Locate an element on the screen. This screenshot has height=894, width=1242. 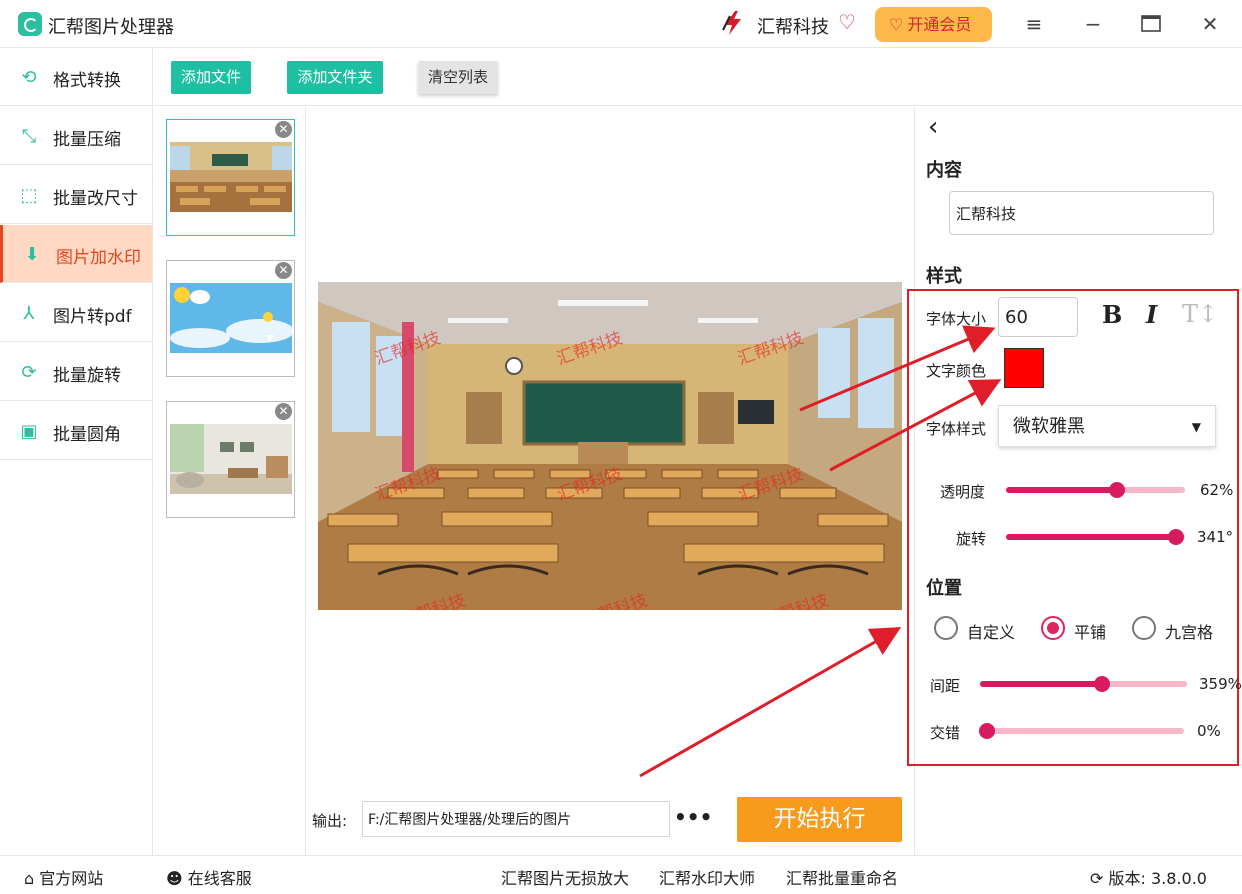
opacity-fill is located at coordinates (1061, 490).